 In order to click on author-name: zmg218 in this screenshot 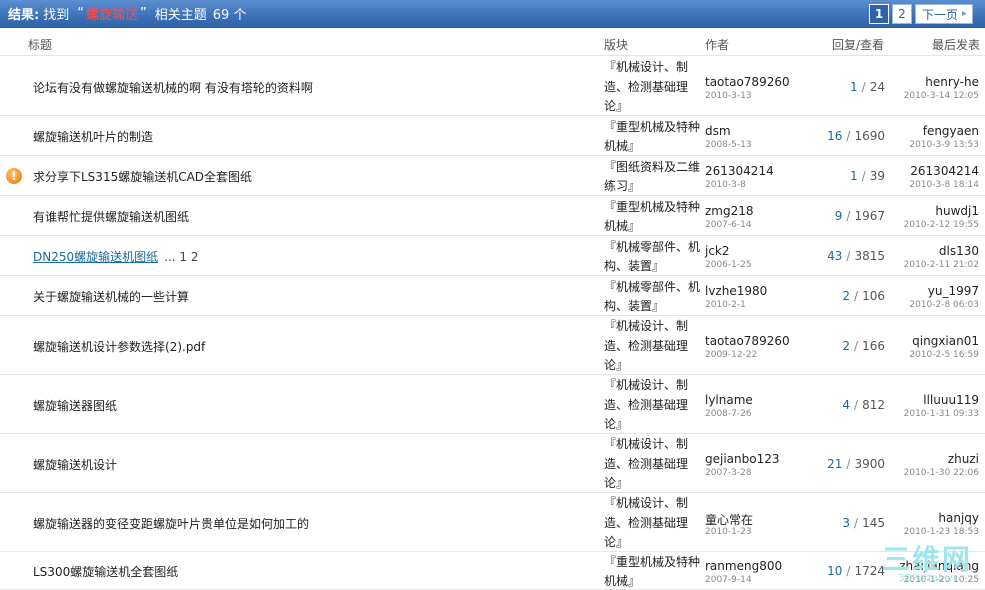, I will do `click(729, 211)`.